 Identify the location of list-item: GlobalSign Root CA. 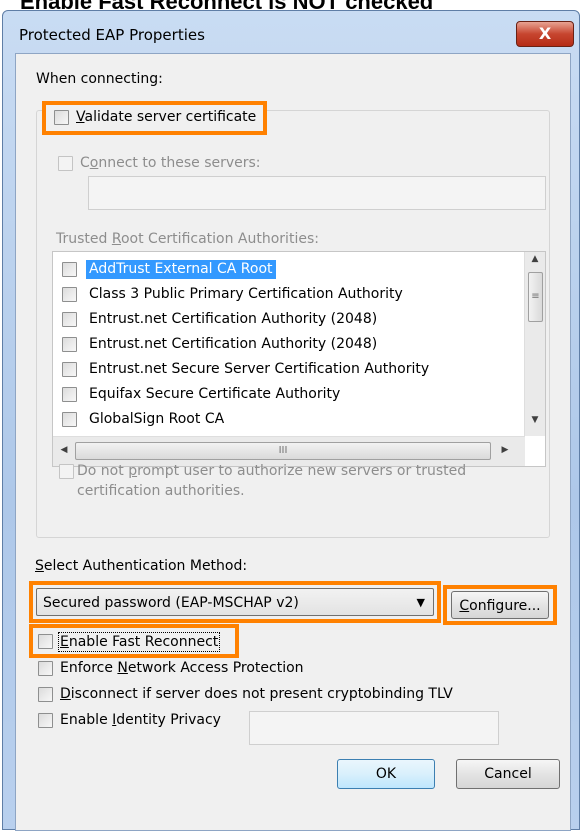
(285, 419).